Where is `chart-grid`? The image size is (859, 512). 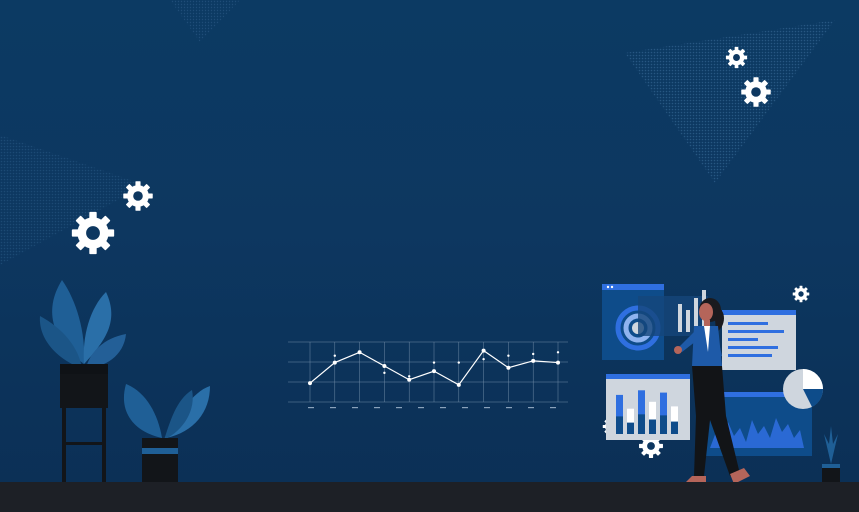 chart-grid is located at coordinates (428, 372).